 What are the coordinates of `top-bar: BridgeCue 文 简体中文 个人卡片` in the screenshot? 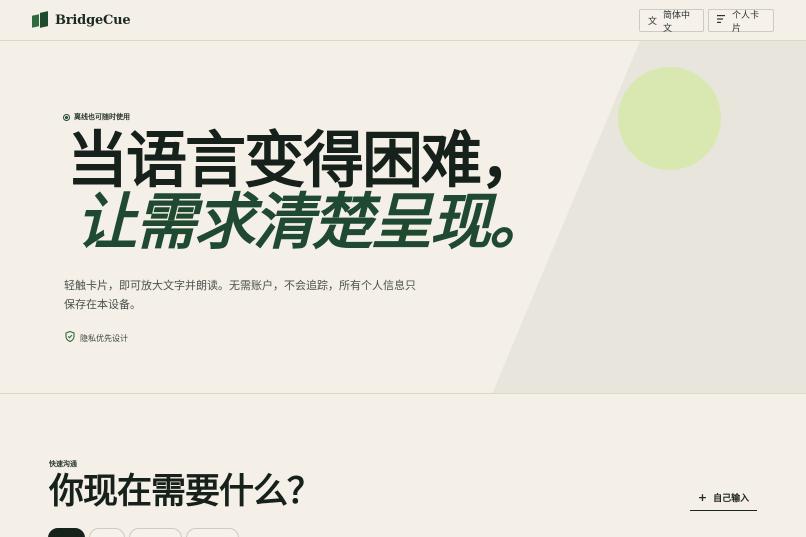 It's located at (403, 20).